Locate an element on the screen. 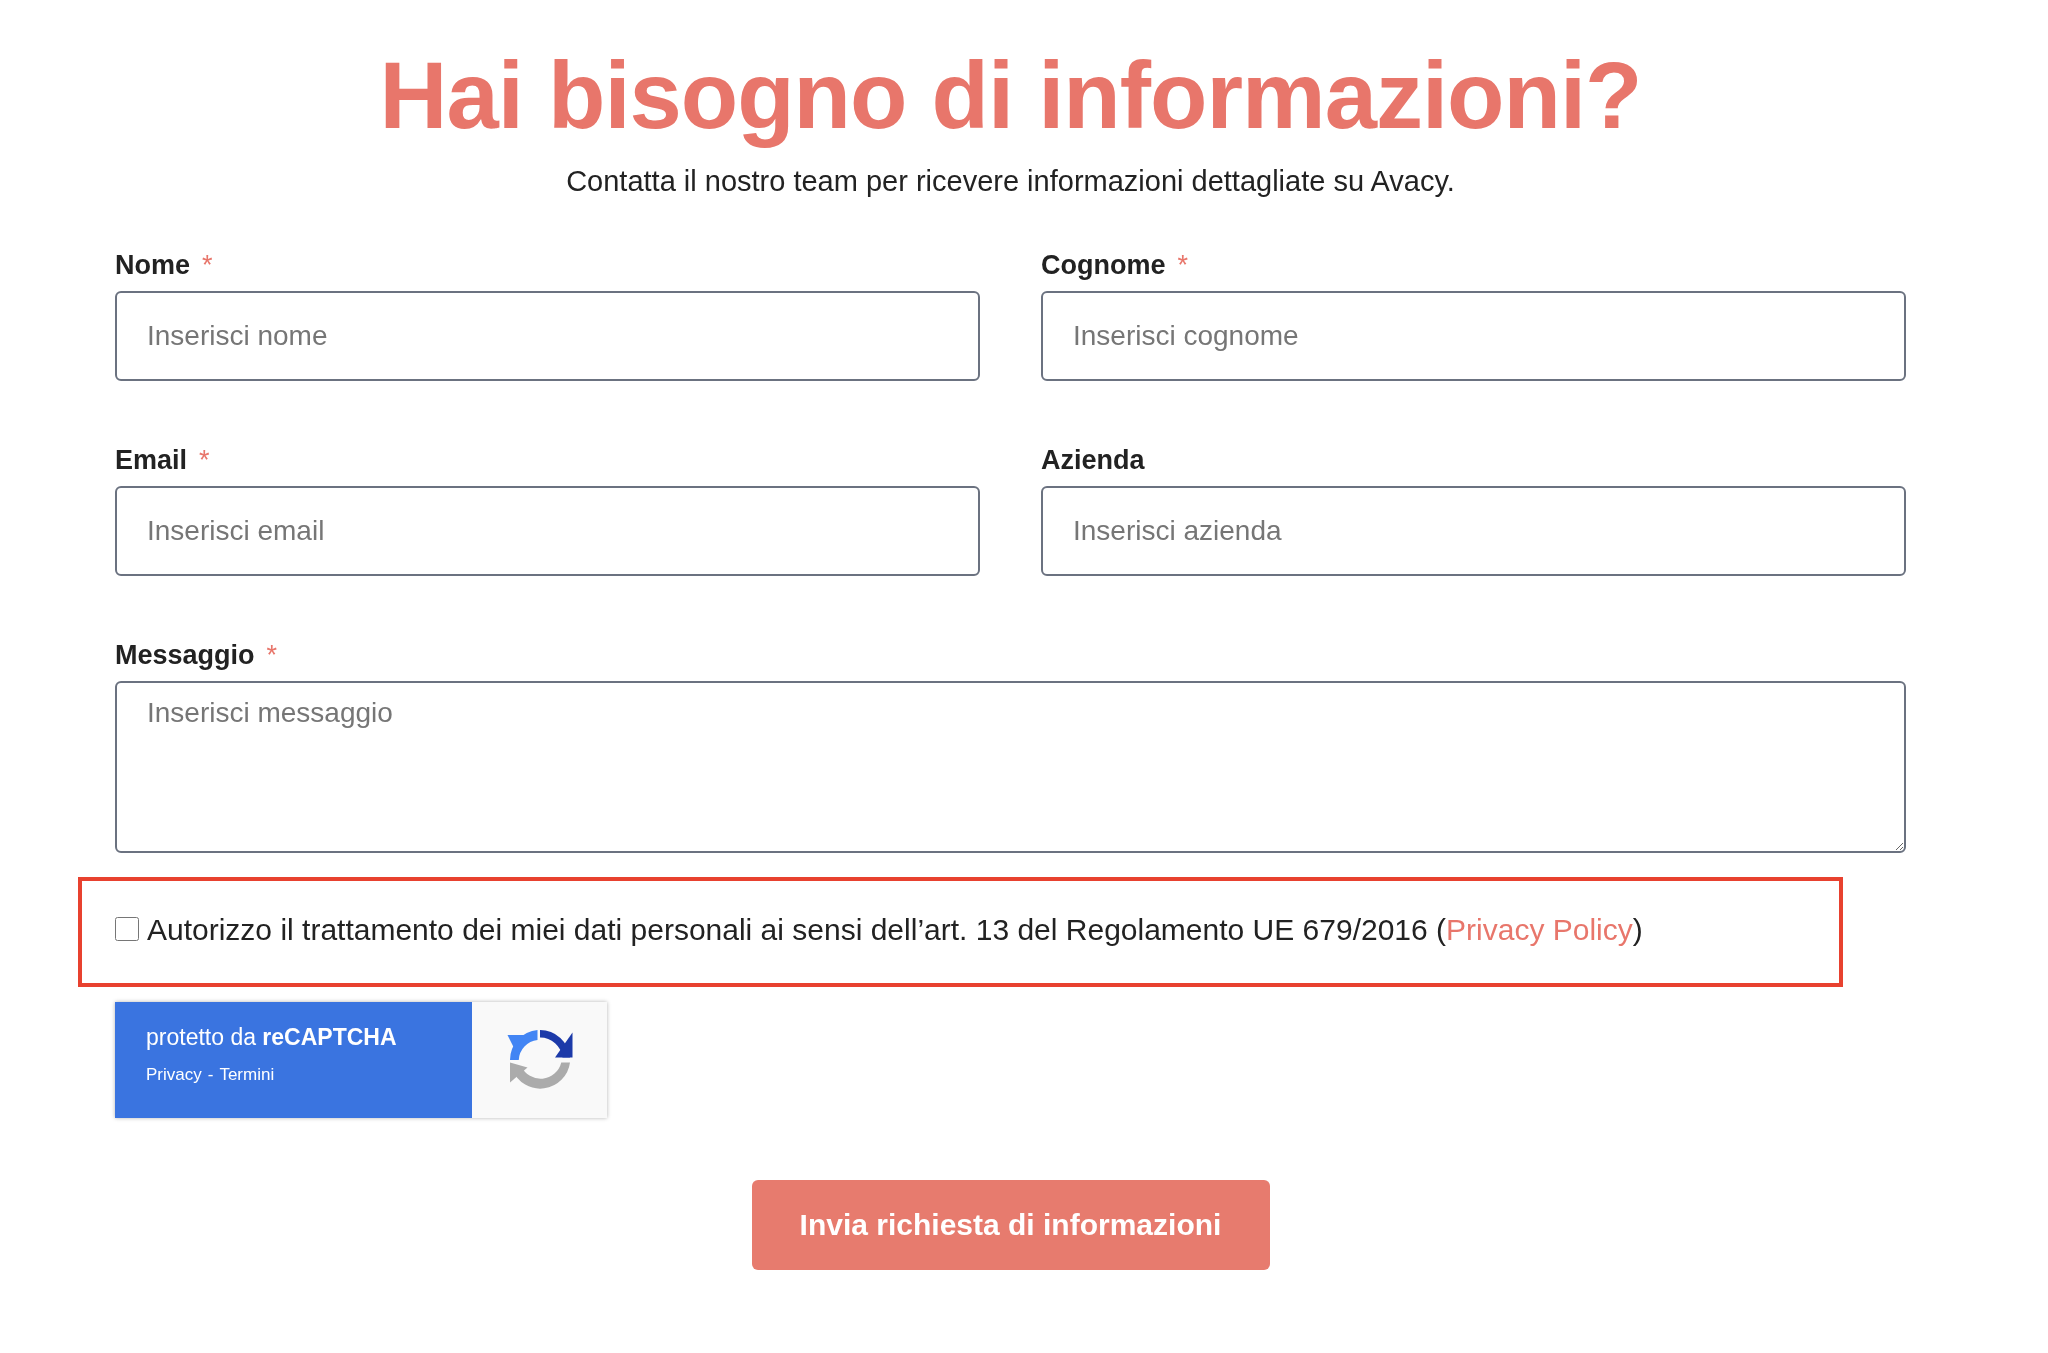 The height and width of the screenshot is (1353, 2048). input-field: Inserisci azienda is located at coordinates (1473, 531).